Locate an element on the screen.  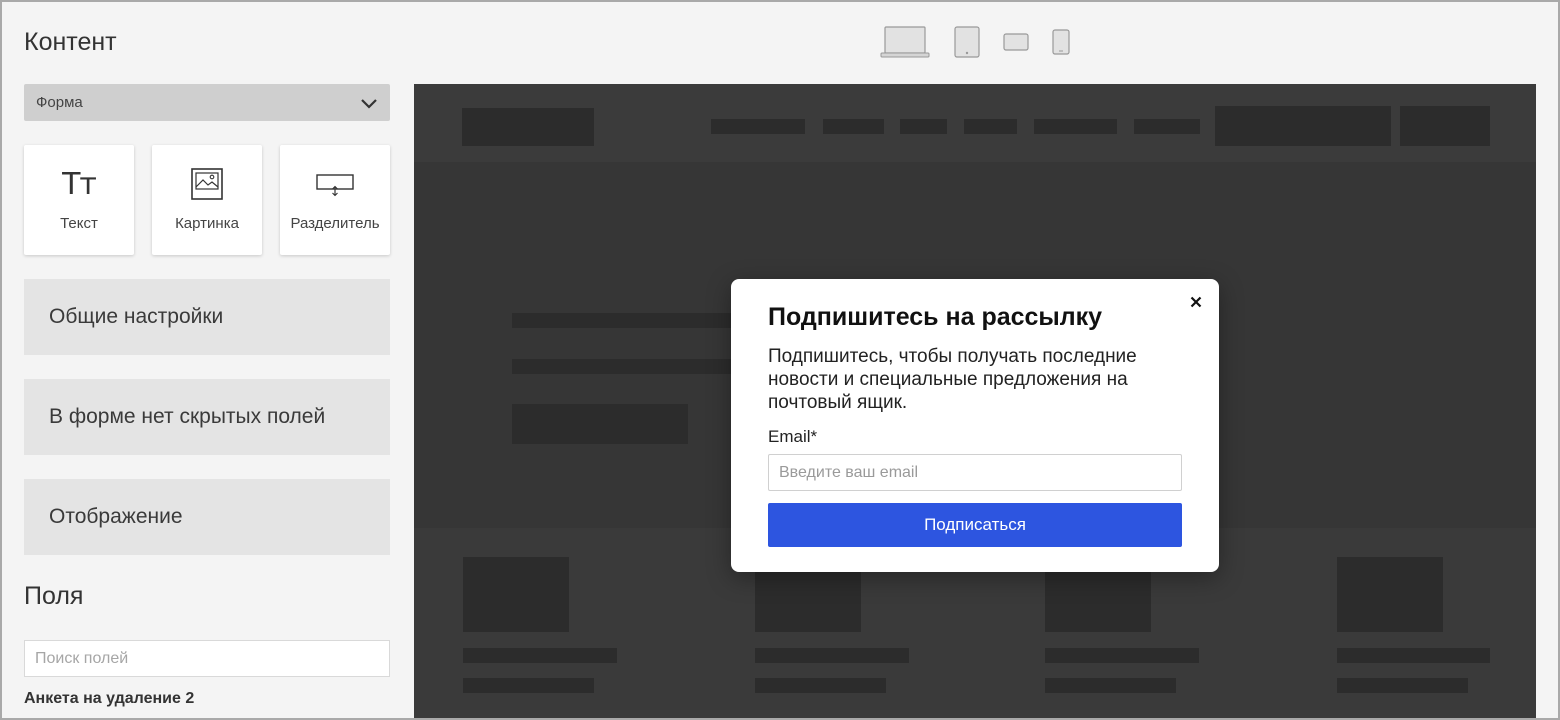
laptop-icon is located at coordinates (905, 42).